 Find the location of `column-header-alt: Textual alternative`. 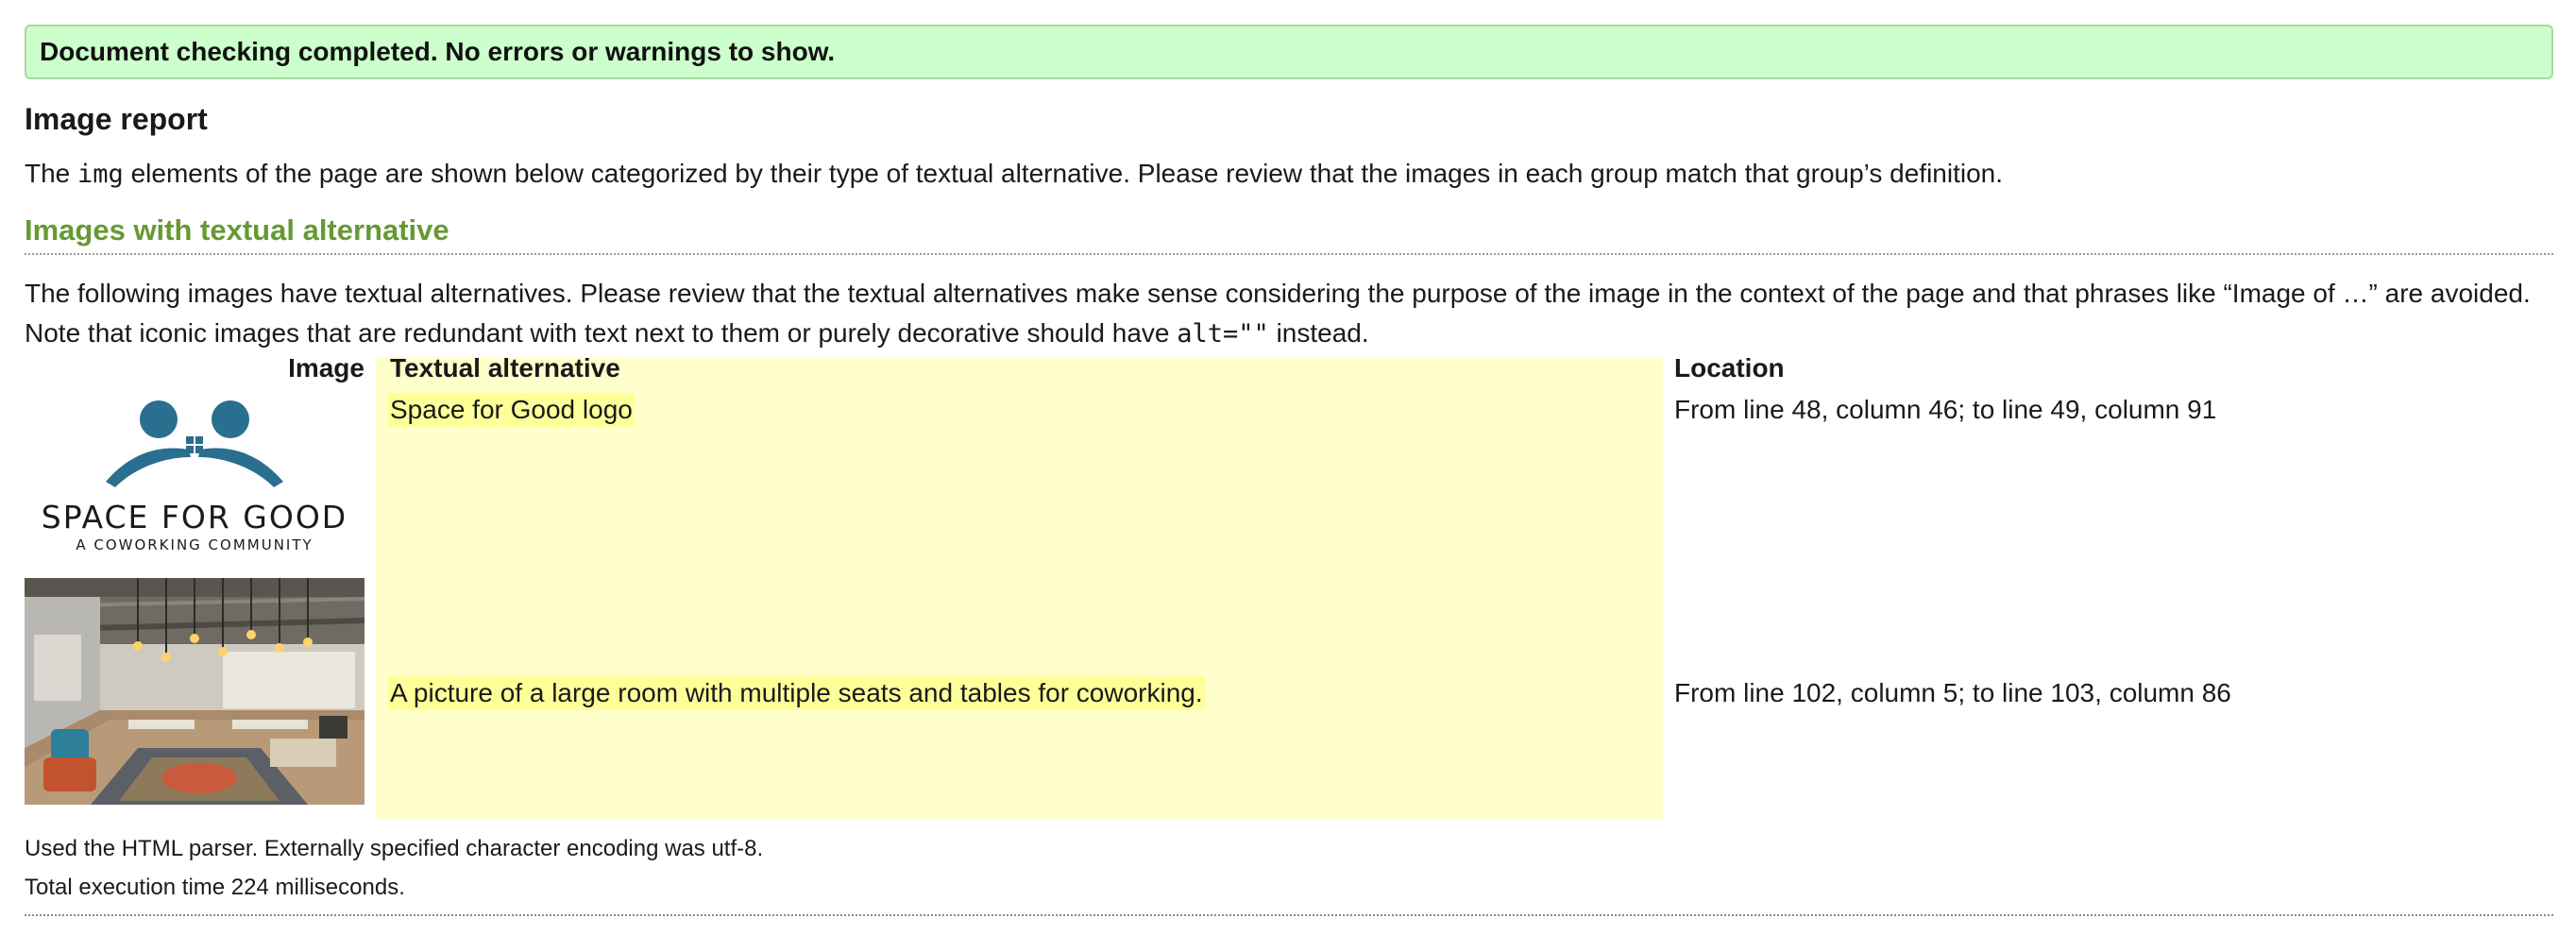

column-header-alt: Textual alternative is located at coordinates (505, 367).